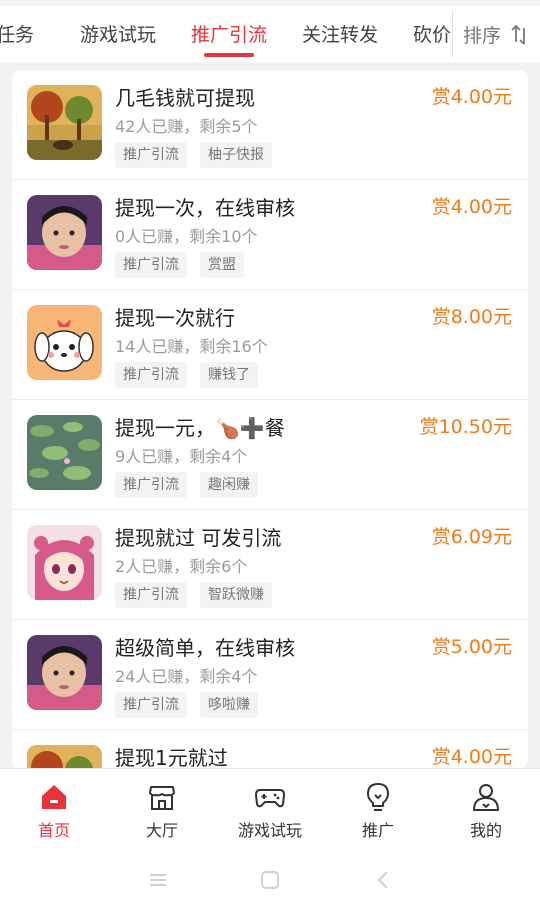 This screenshot has height=912, width=540. What do you see at coordinates (378, 797) in the screenshot?
I see `lightbulb-icon` at bounding box center [378, 797].